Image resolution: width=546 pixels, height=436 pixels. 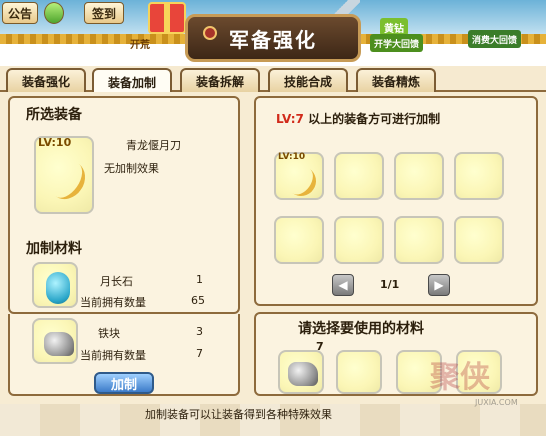 What do you see at coordinates (273, 39) in the screenshot?
I see `page-title-text: 军备强化` at bounding box center [273, 39].